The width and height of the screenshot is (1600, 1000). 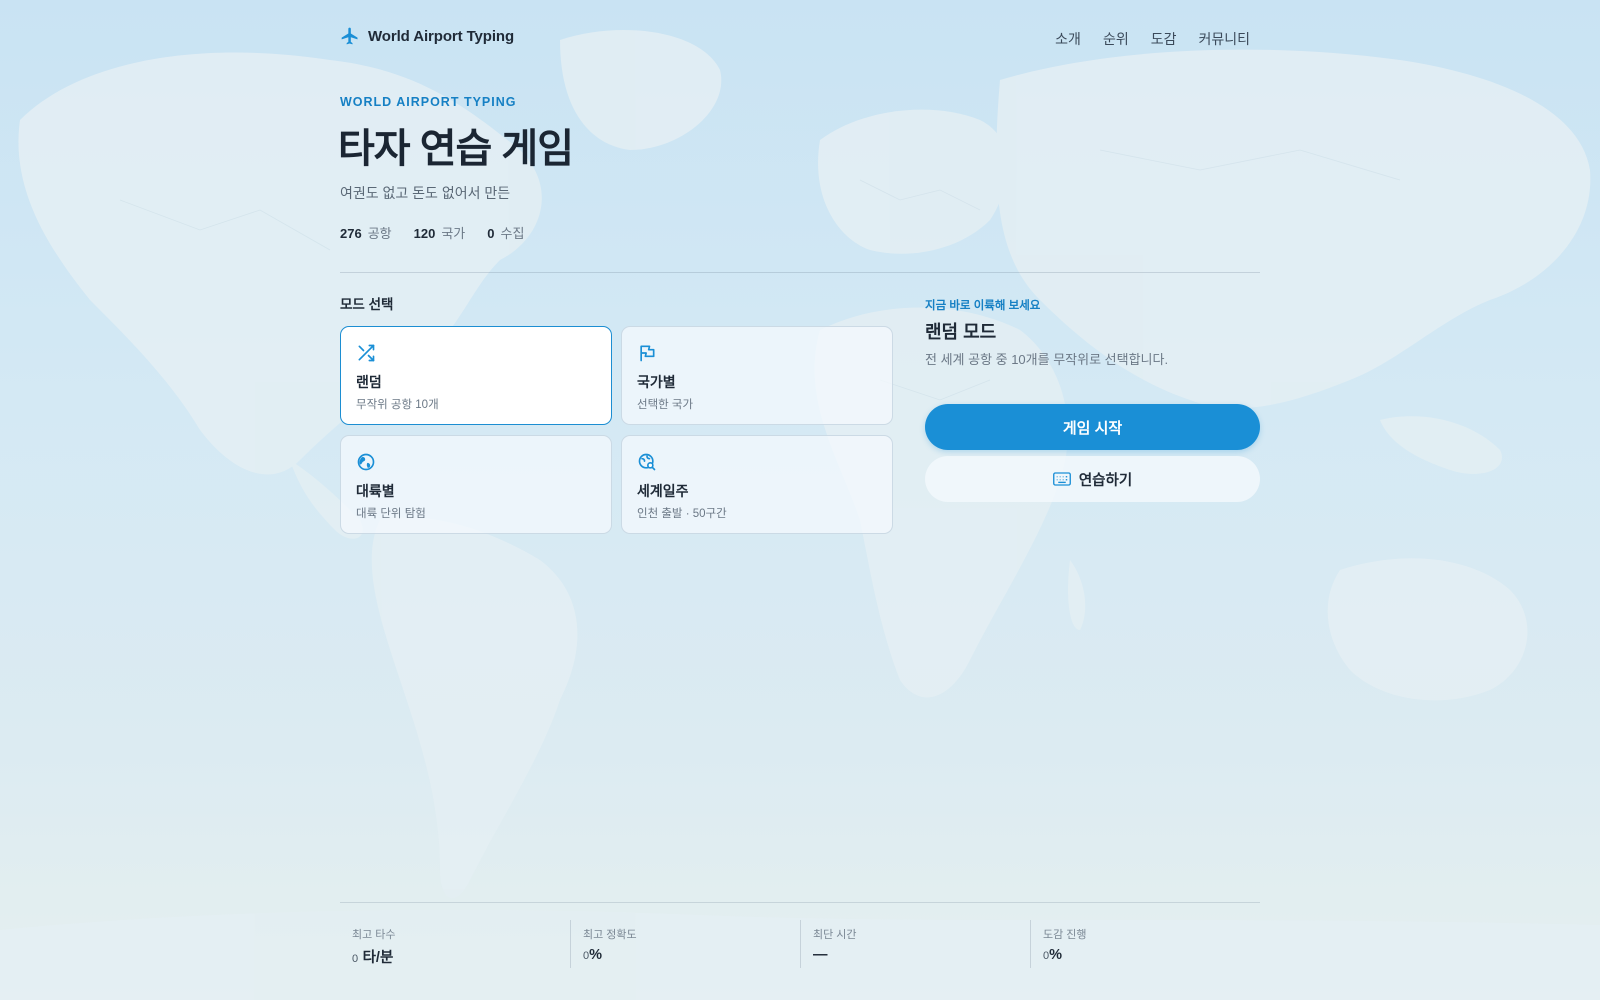 I want to click on stat-collected-value: 0, so click(x=491, y=233).